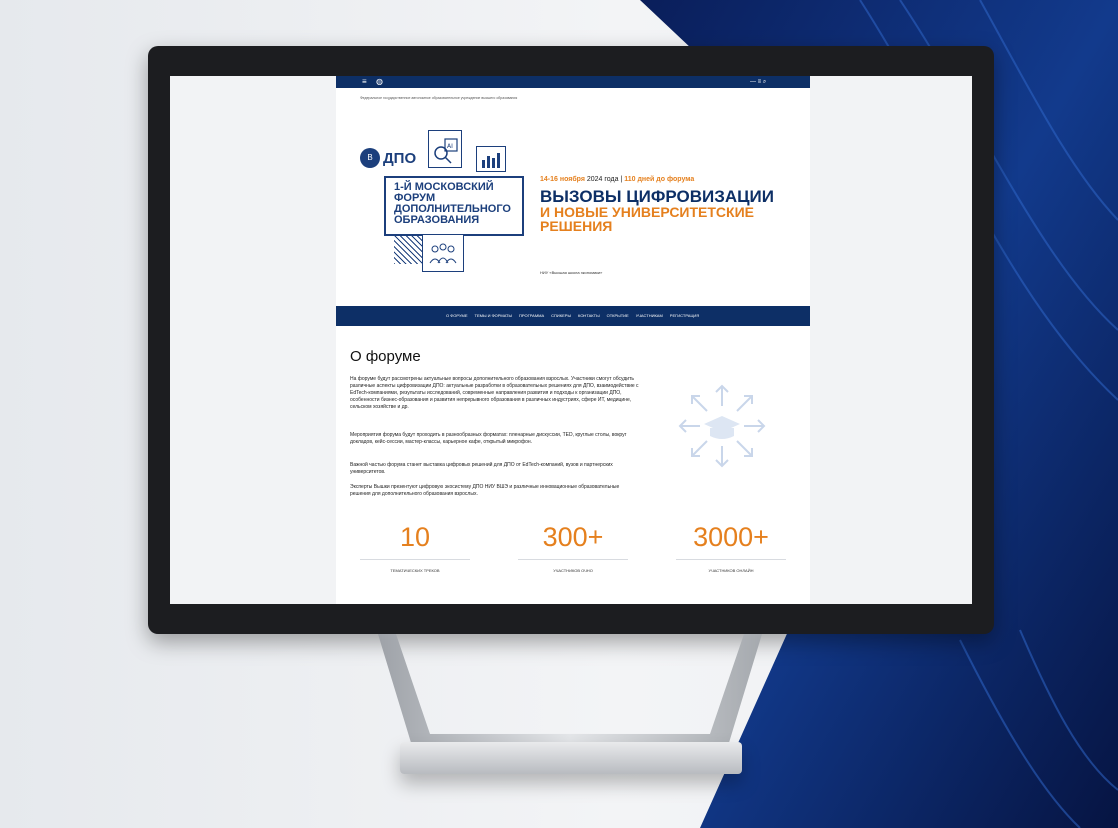  Describe the element at coordinates (400, 158) in the screenshot. I see `dpo-logo-text: ДПО` at that location.